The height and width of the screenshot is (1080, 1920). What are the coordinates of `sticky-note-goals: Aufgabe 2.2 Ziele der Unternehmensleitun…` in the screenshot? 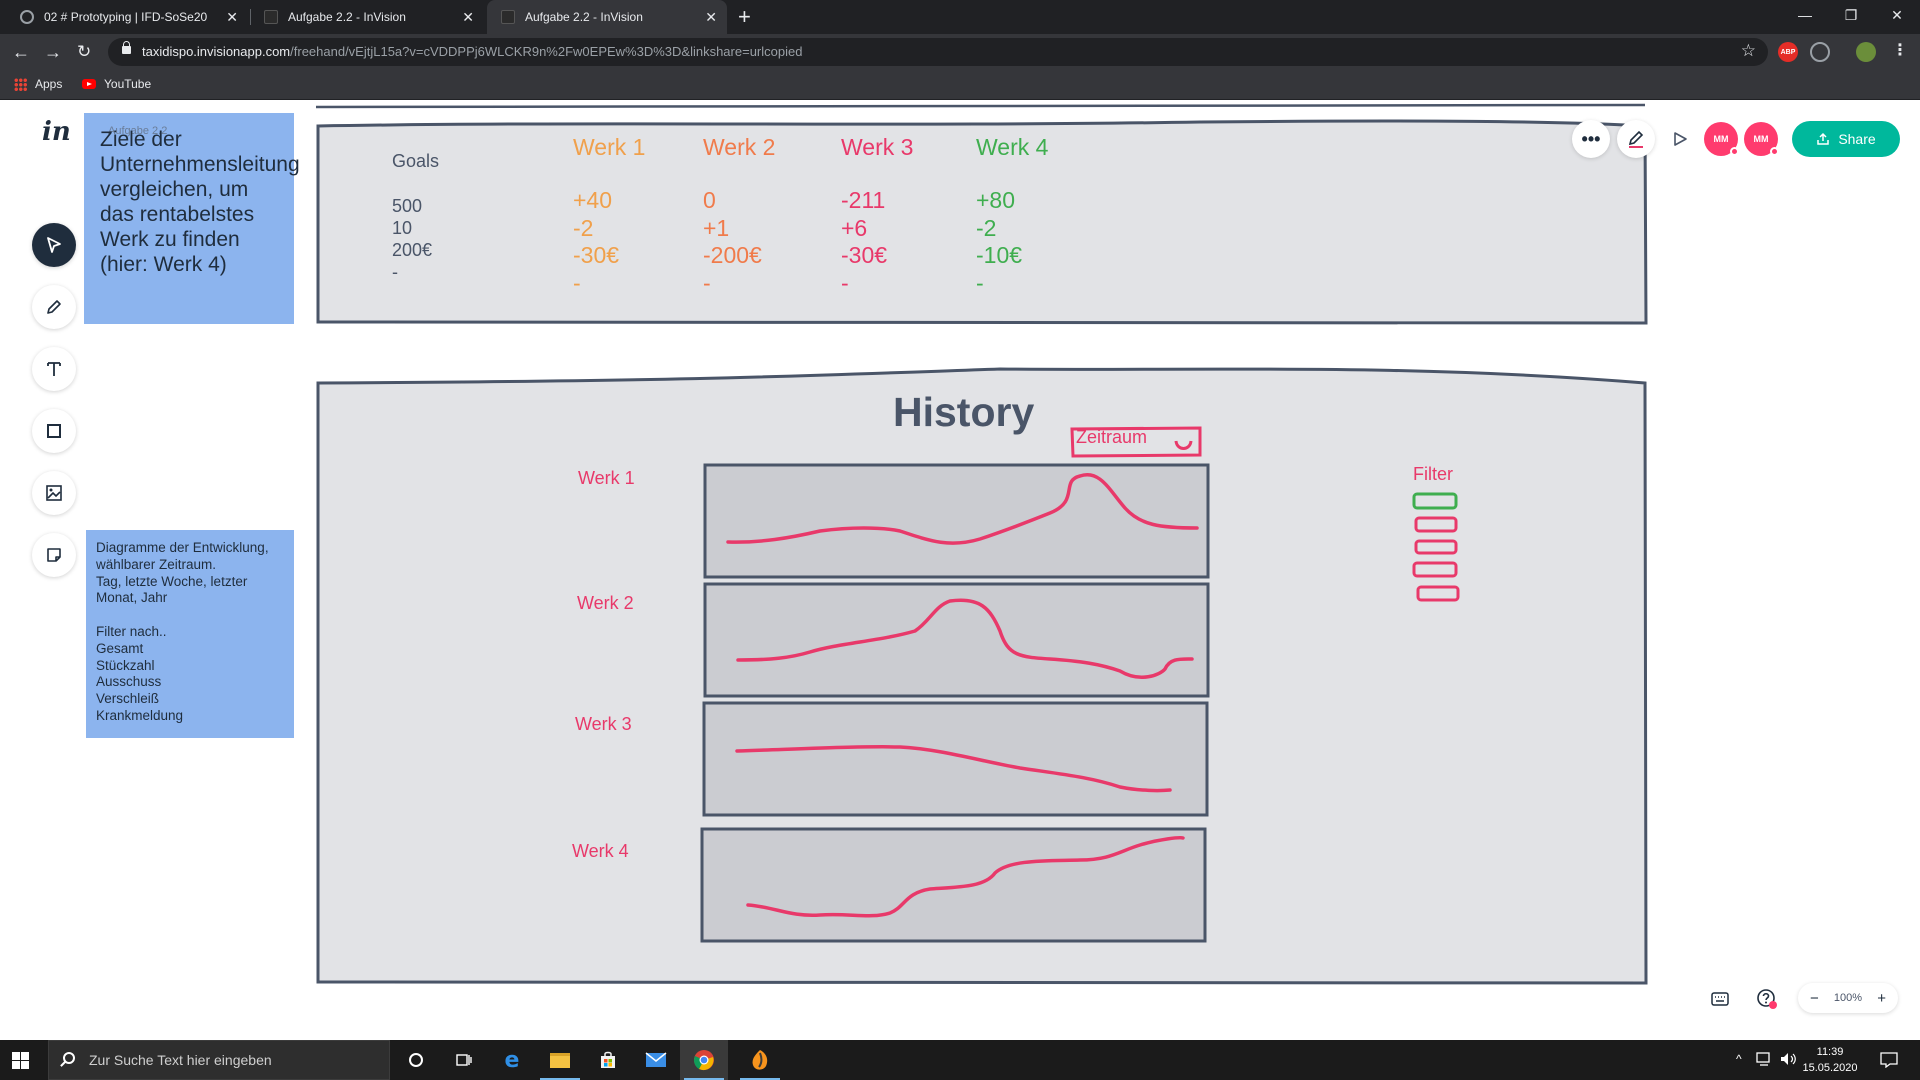 It's located at (192, 218).